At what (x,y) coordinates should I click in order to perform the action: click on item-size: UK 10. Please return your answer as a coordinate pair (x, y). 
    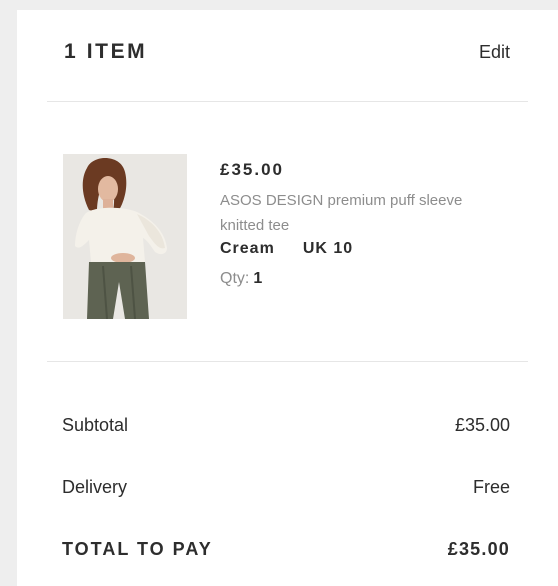
    Looking at the image, I should click on (328, 248).